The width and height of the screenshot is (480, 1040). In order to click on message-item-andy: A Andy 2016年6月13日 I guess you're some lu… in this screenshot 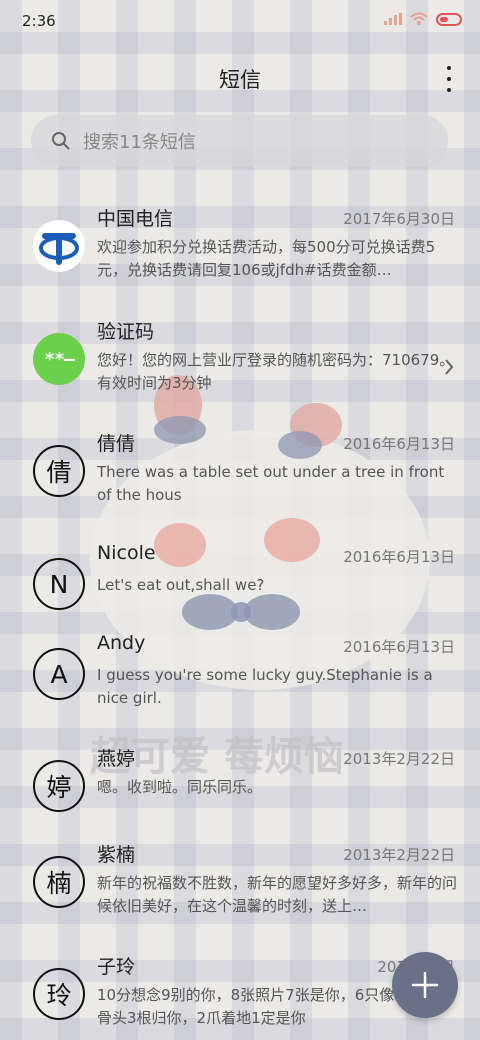, I will do `click(240, 668)`.